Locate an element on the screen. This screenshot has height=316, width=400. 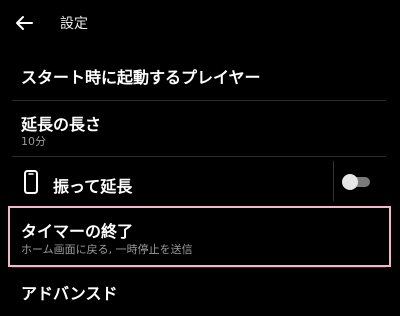
setting-title: タイマーの終了 is located at coordinates (77, 231).